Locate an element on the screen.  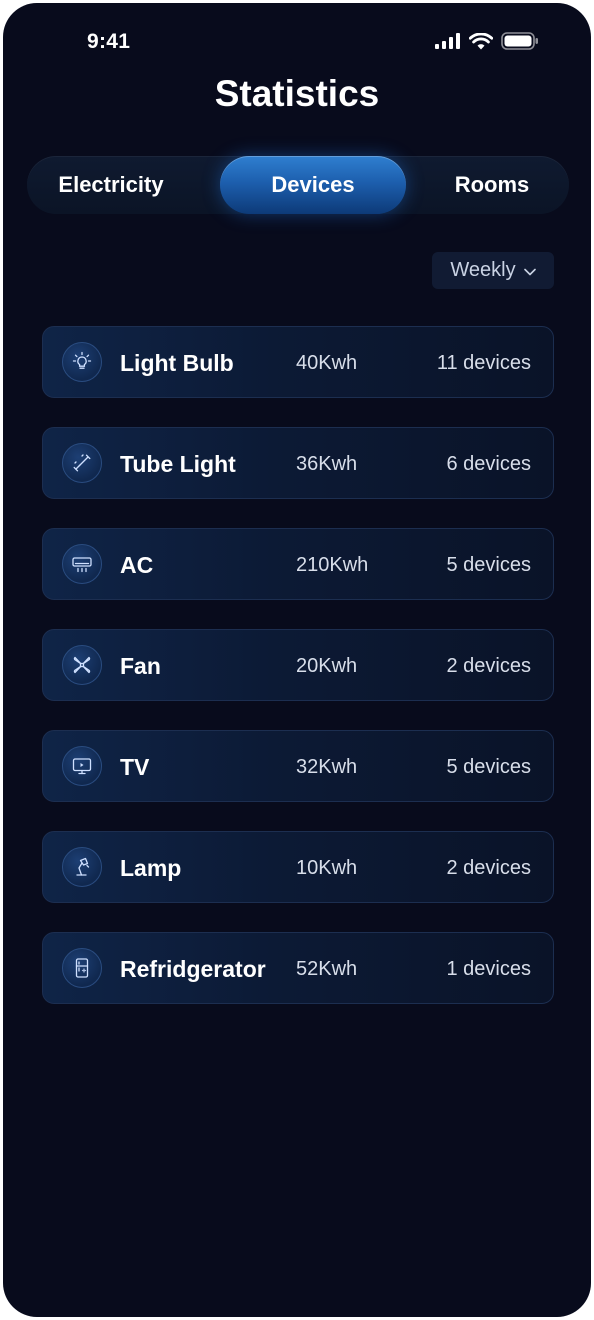
device-name: Fan is located at coordinates (140, 666).